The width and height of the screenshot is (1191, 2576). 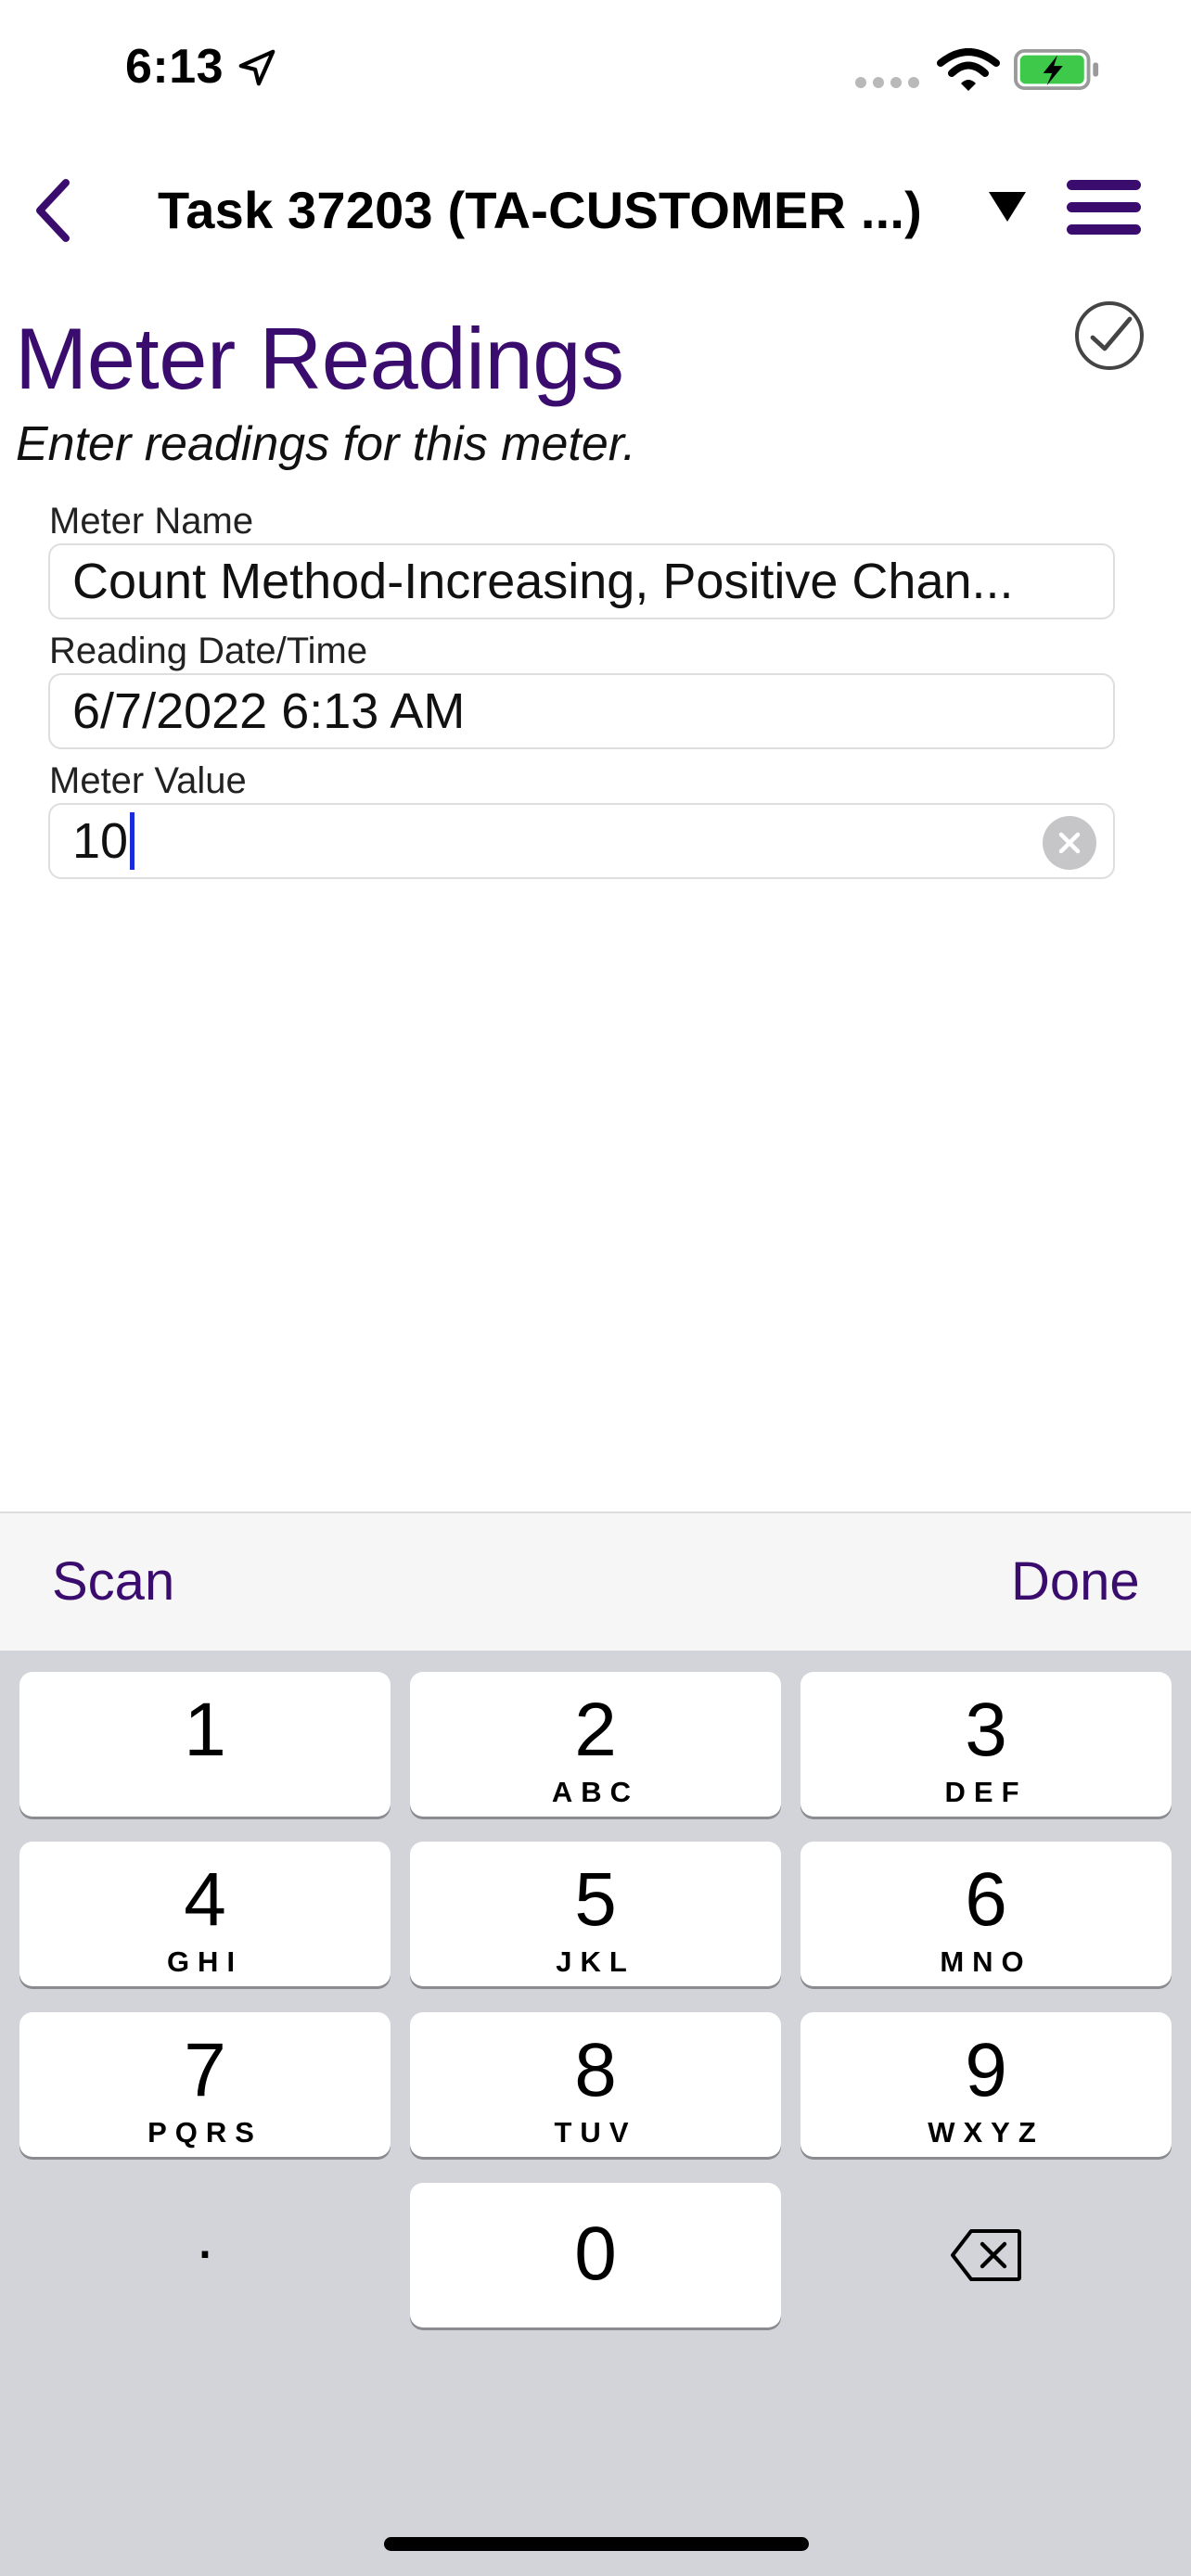 I want to click on location-arrow-icon, so click(x=257, y=67).